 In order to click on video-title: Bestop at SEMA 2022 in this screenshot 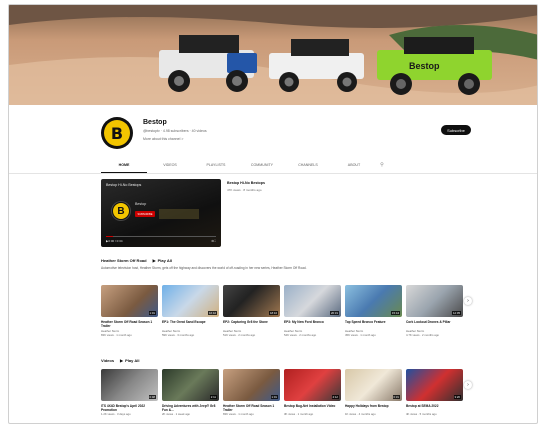, I will do `click(434, 408)`.